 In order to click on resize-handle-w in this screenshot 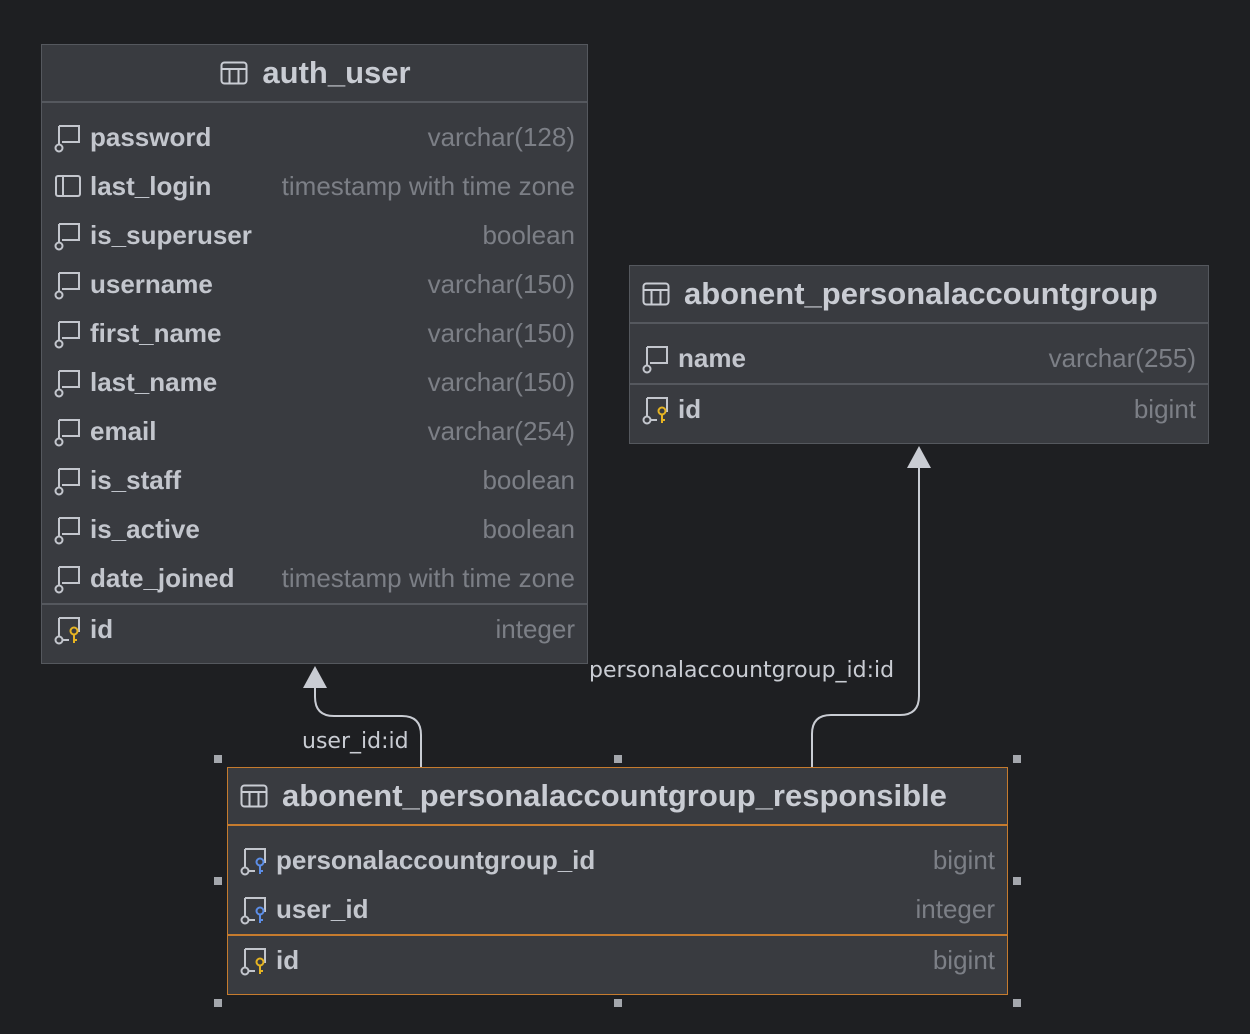, I will do `click(218, 881)`.